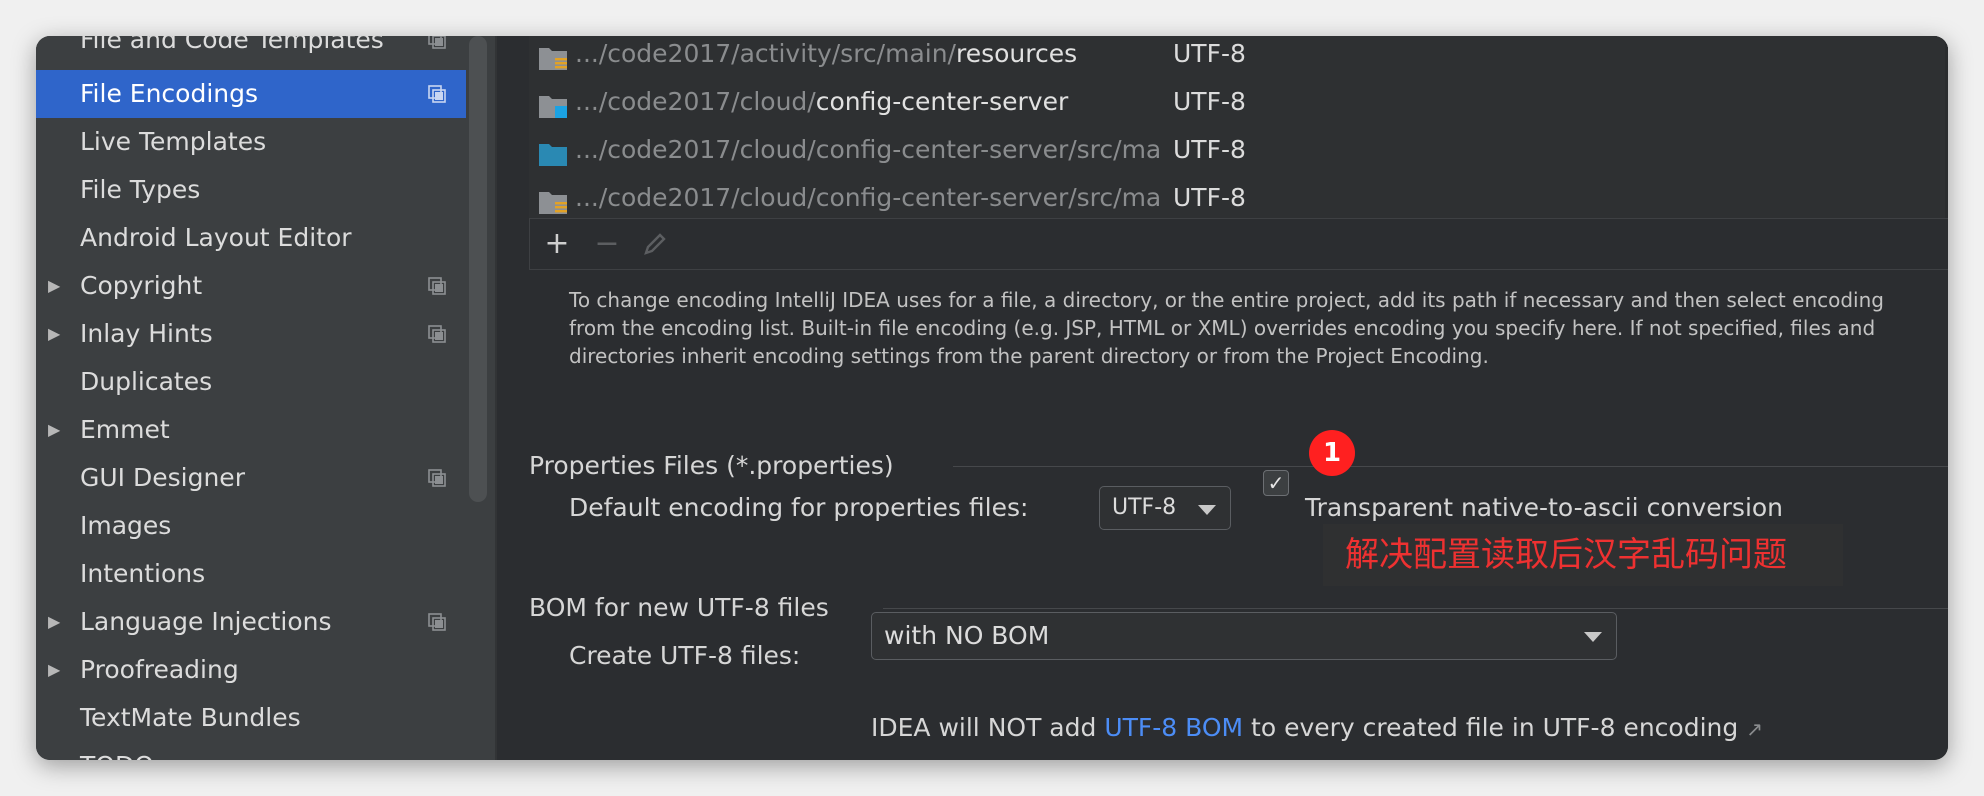  I want to click on sidebar-item-android-layout-editor: Android Layout Editor, so click(251, 238).